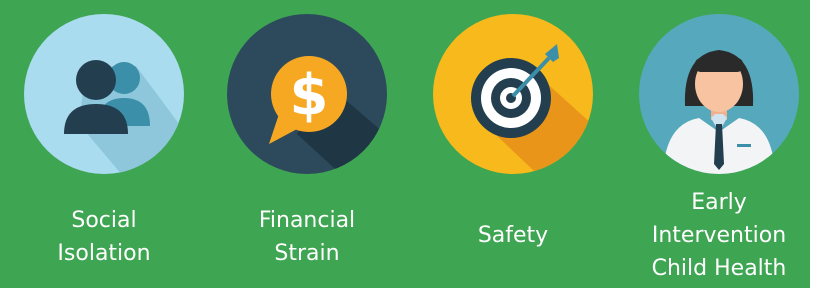 This screenshot has width=816, height=288. What do you see at coordinates (307, 253) in the screenshot?
I see `caption-line: Strain` at bounding box center [307, 253].